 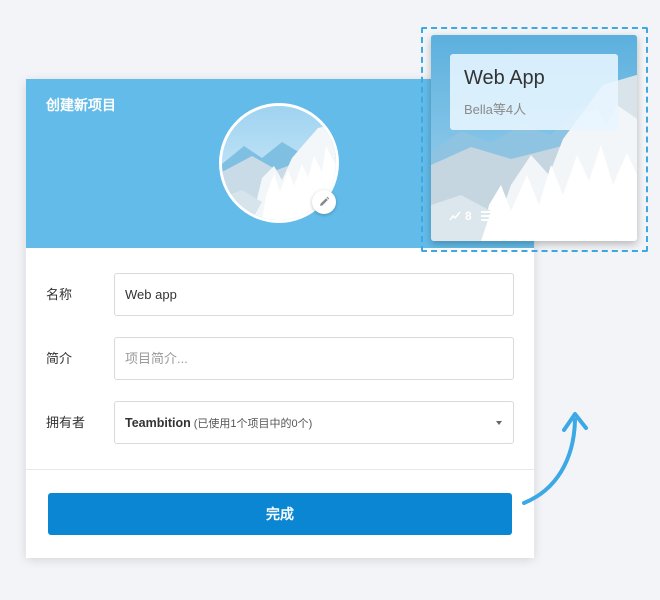 I want to click on done-button: 完成, so click(x=280, y=514).